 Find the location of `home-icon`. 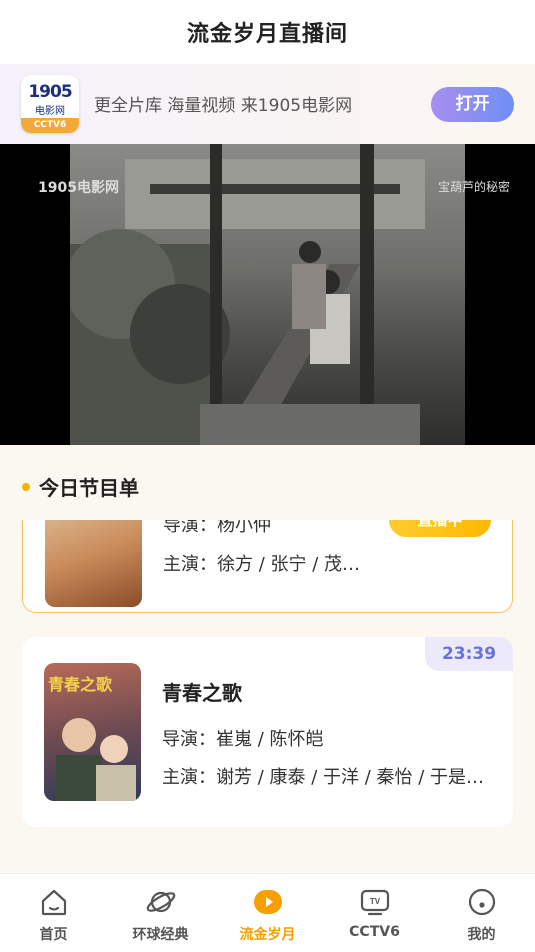

home-icon is located at coordinates (53, 902).